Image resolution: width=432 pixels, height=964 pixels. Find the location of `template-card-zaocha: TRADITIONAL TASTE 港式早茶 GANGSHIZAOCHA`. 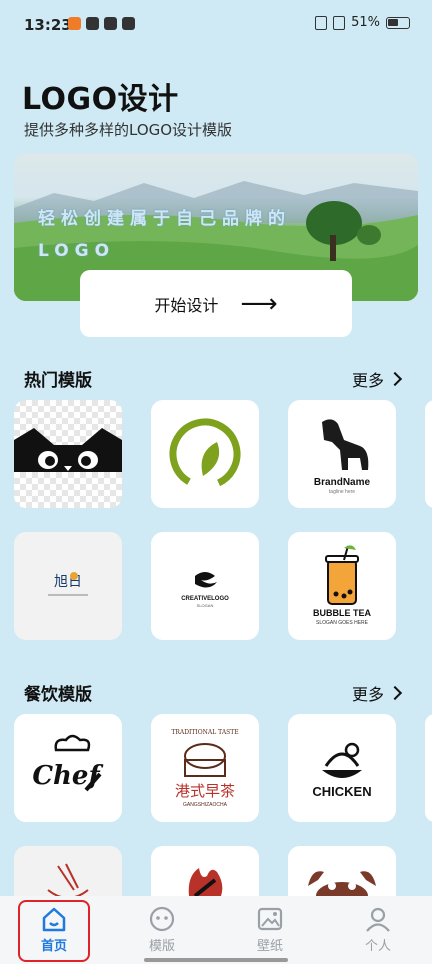

template-card-zaocha: TRADITIONAL TASTE 港式早茶 GANGSHIZAOCHA is located at coordinates (205, 768).